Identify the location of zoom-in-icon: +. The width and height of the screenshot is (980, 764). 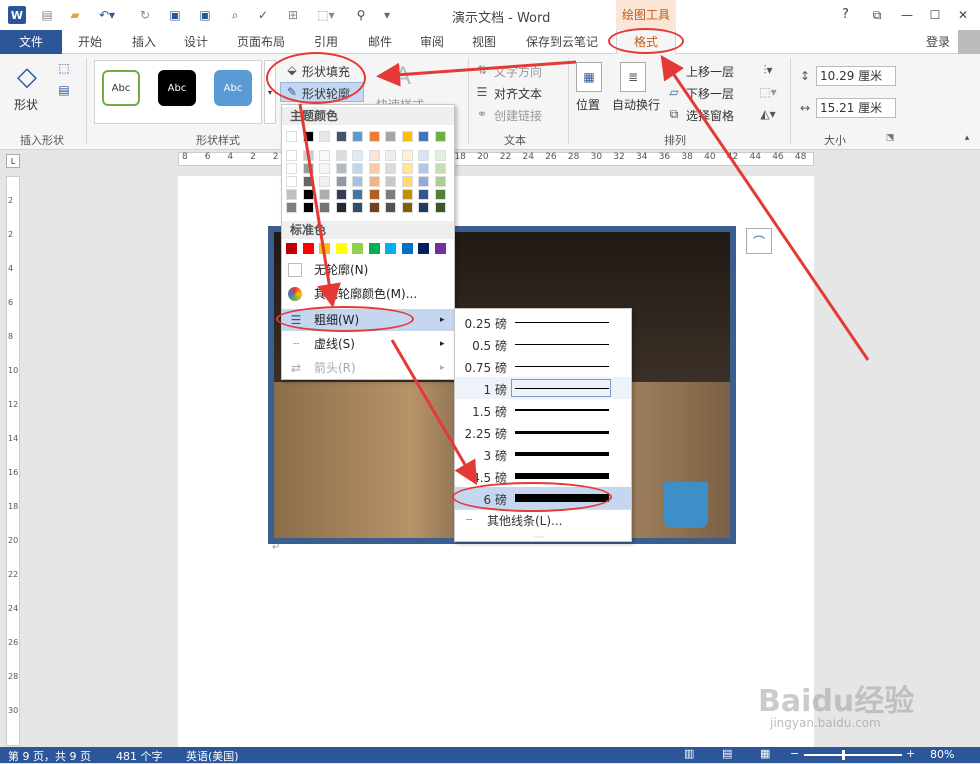
(910, 753).